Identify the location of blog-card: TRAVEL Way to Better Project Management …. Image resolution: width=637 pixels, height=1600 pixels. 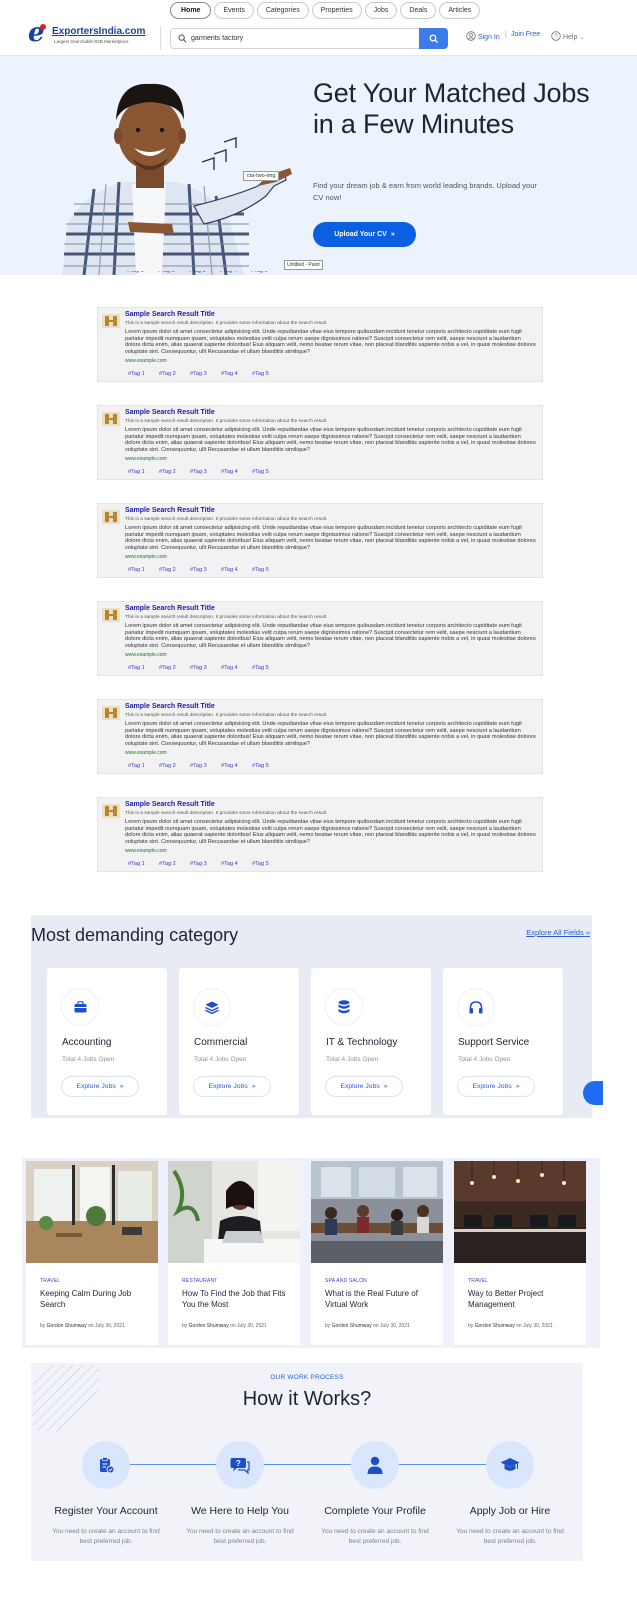
(520, 1253).